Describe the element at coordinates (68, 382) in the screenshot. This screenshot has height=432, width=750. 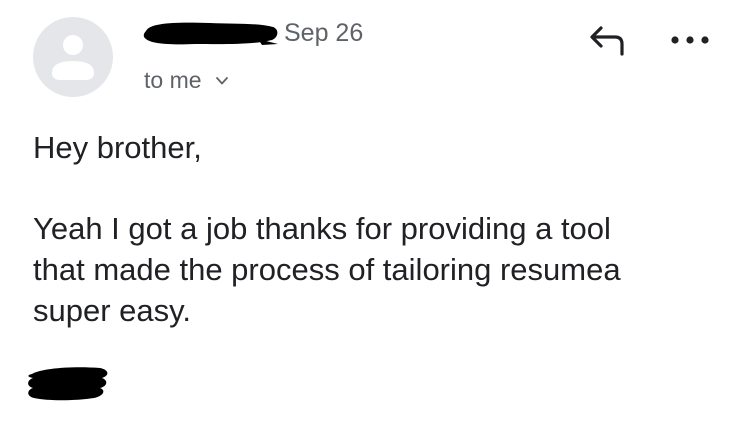
I see `signature-redacted` at that location.